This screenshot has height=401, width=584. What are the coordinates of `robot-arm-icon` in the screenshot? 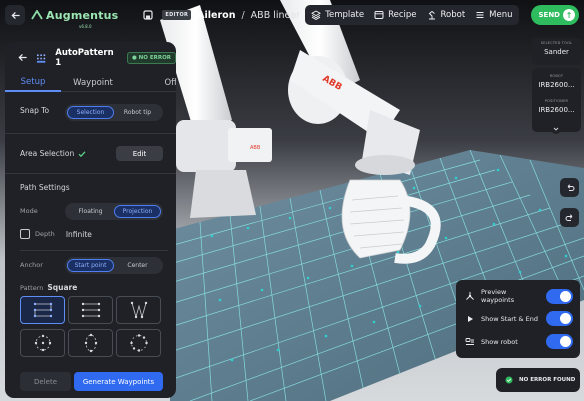 It's located at (431, 15).